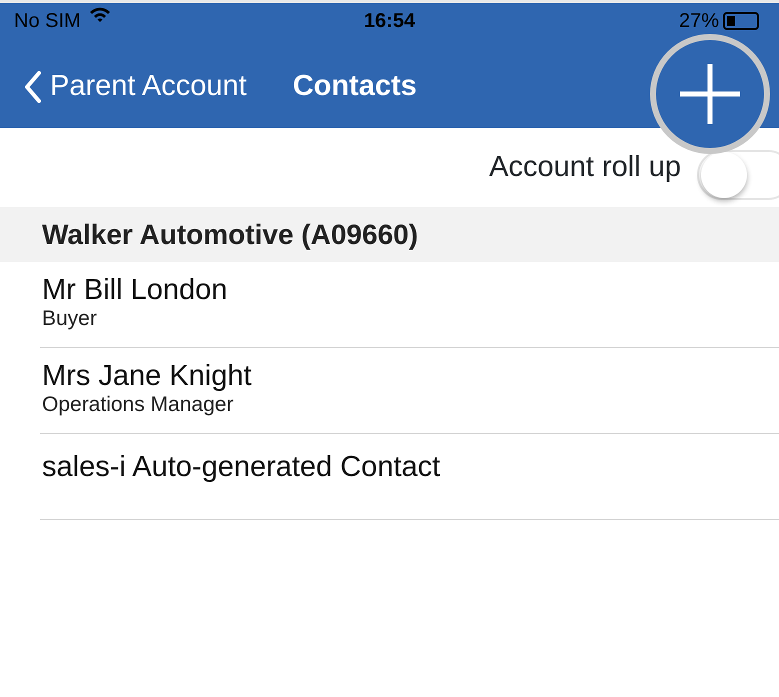  I want to click on carrier-label: No SIM, so click(47, 21).